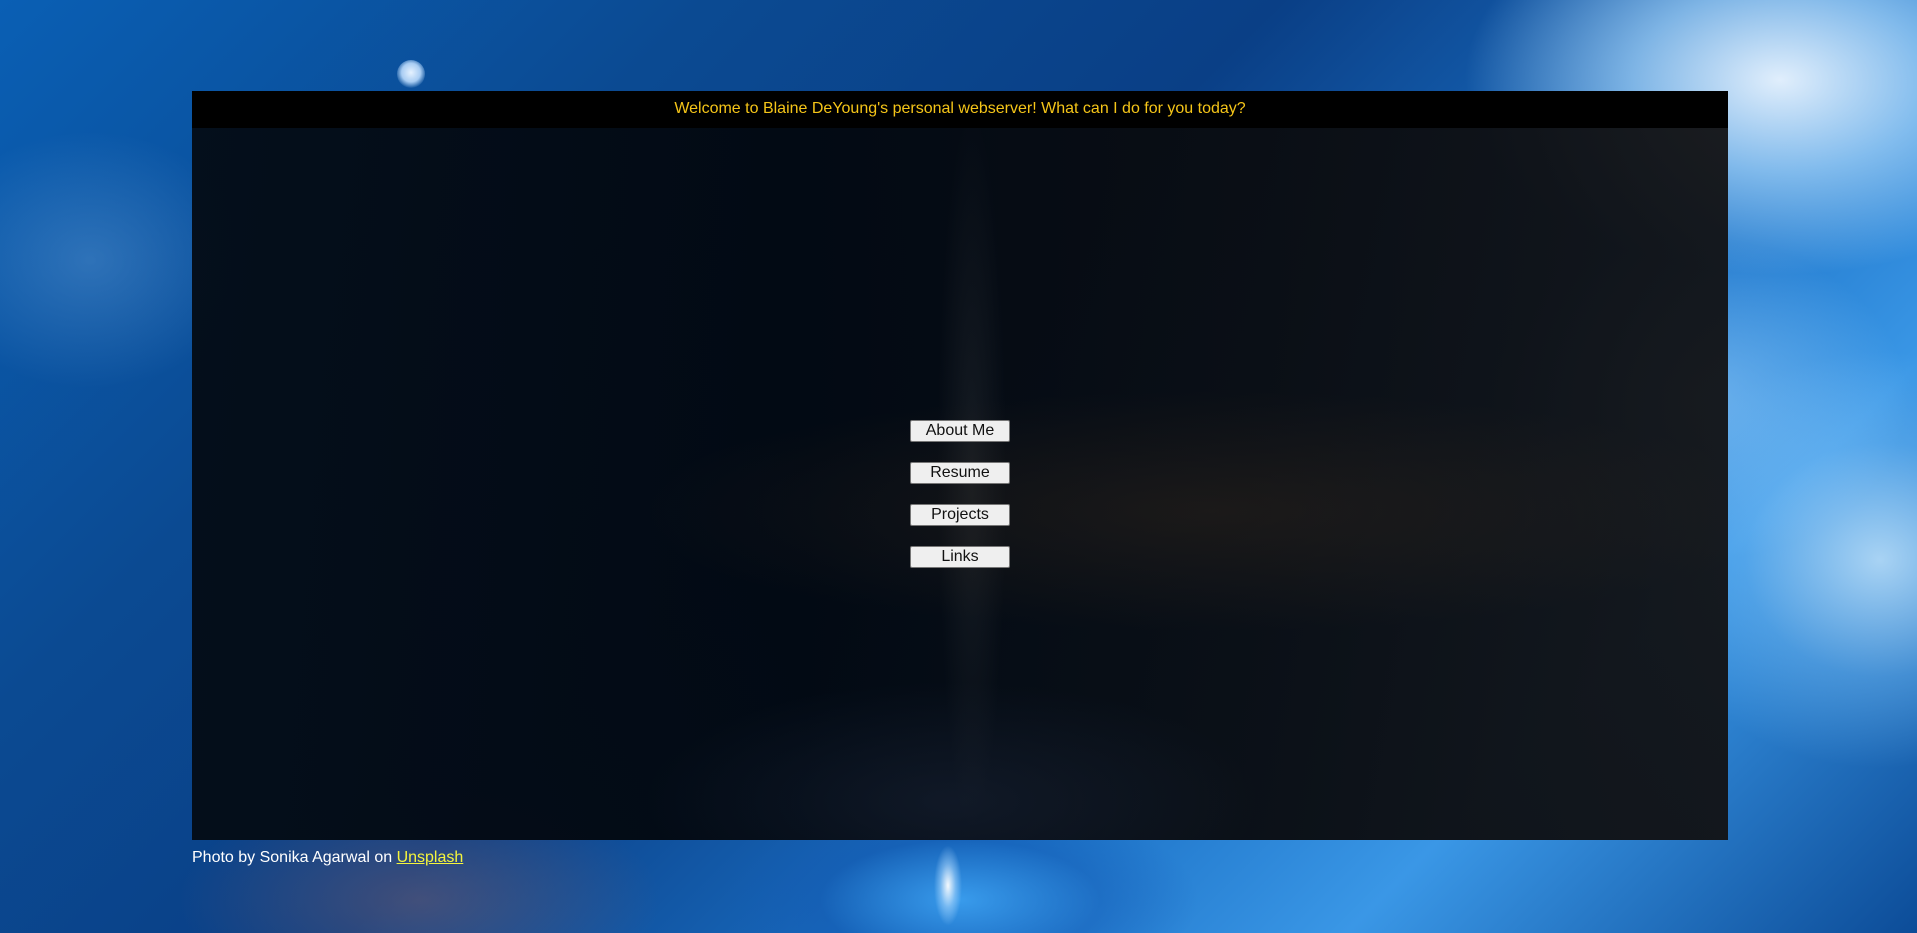  What do you see at coordinates (294, 857) in the screenshot?
I see `photo-credit-text: Photo by Sonika Agarwal on` at bounding box center [294, 857].